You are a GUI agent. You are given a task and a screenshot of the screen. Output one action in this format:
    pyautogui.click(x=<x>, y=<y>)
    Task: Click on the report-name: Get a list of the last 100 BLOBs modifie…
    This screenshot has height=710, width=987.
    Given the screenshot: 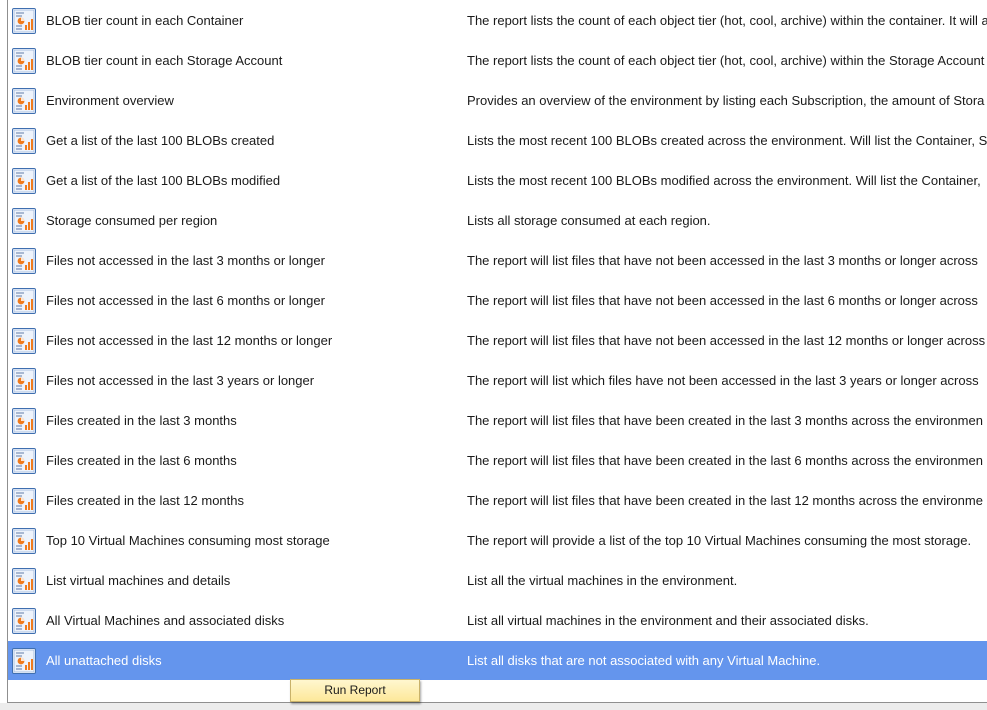 What is the action you would take?
    pyautogui.click(x=163, y=180)
    